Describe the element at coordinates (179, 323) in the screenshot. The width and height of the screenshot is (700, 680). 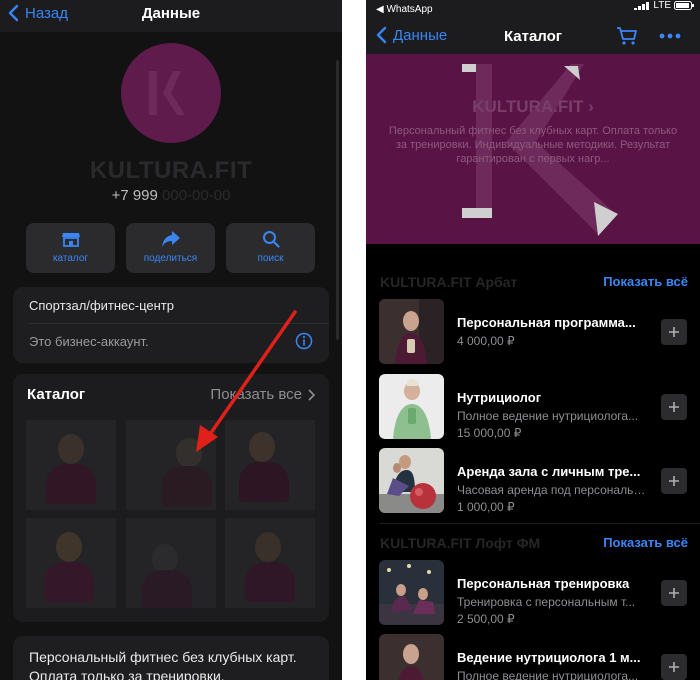
I see `divider` at that location.